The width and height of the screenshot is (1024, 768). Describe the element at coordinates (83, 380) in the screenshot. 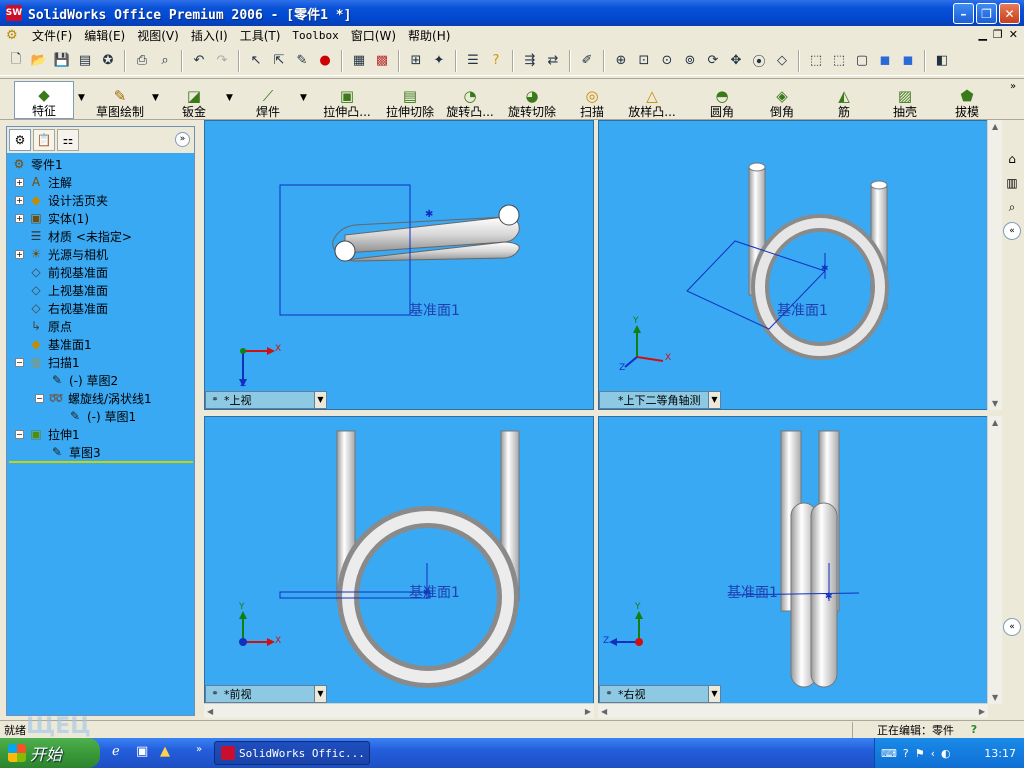

I see `tree-item-sketch2: ✎ (-) 草图2` at that location.